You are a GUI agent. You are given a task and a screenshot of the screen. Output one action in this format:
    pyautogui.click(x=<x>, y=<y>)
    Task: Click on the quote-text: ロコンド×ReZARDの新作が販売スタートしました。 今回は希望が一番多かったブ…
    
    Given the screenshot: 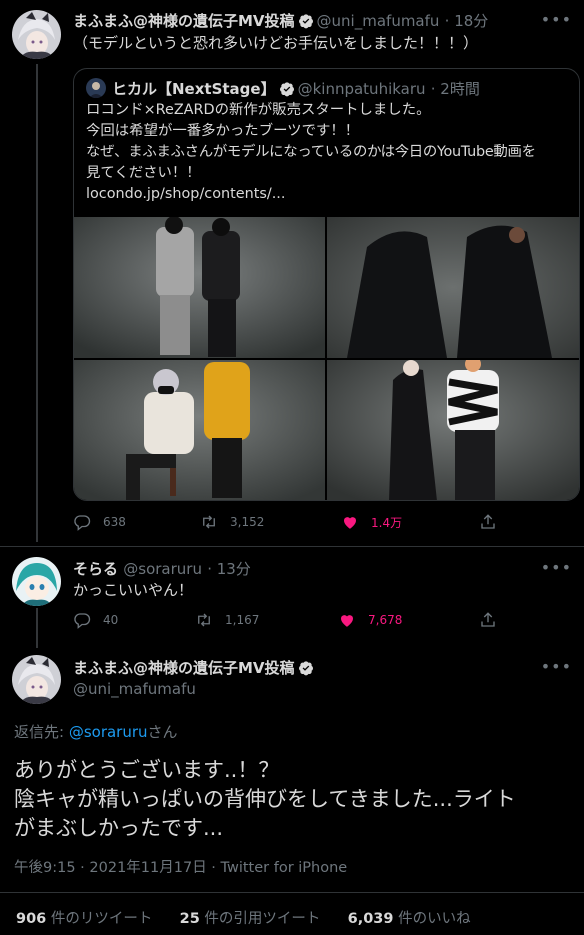 What is the action you would take?
    pyautogui.click(x=331, y=152)
    